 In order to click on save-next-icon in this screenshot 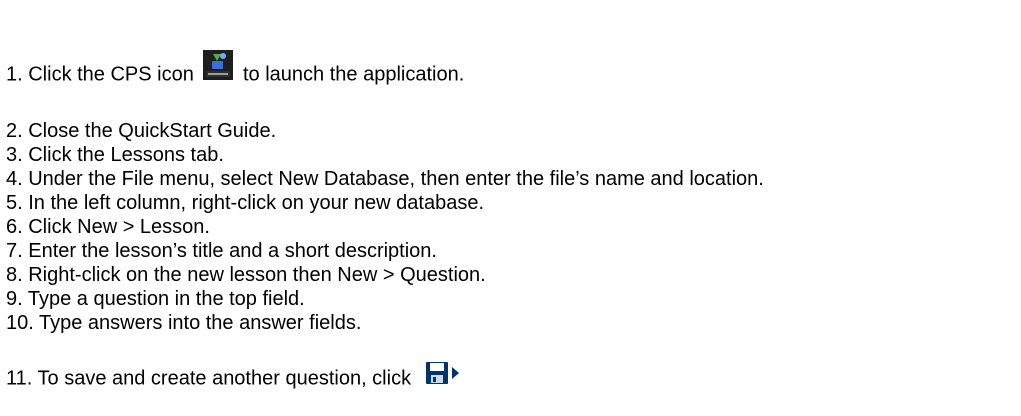, I will do `click(443, 373)`.